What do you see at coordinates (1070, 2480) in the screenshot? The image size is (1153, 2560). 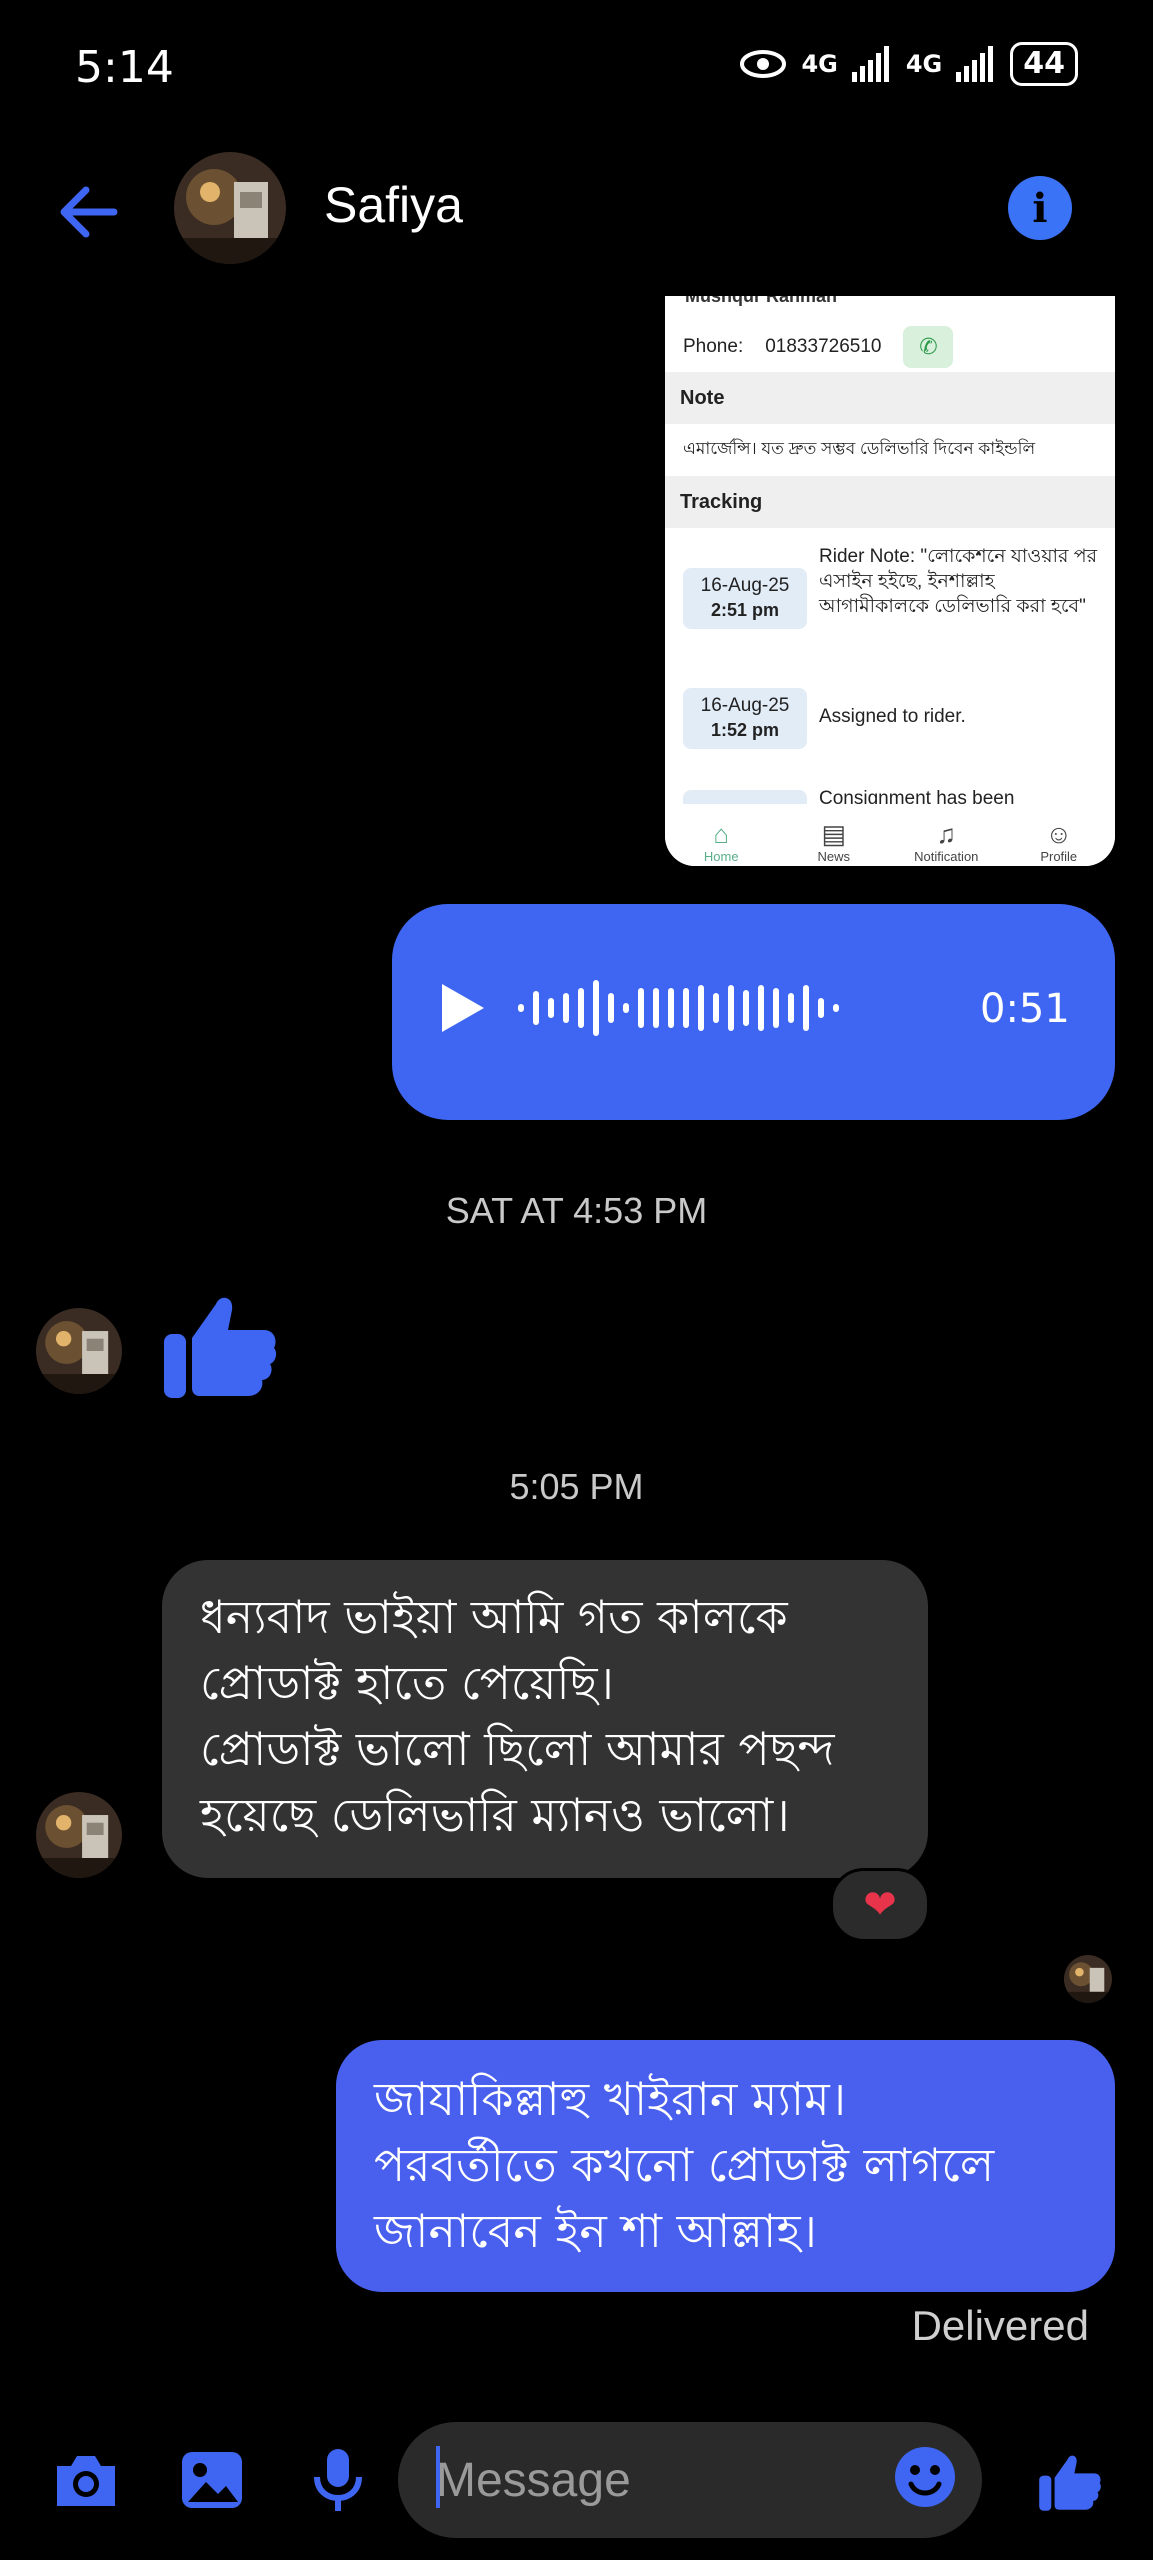 I see `thumbs-up-icon` at bounding box center [1070, 2480].